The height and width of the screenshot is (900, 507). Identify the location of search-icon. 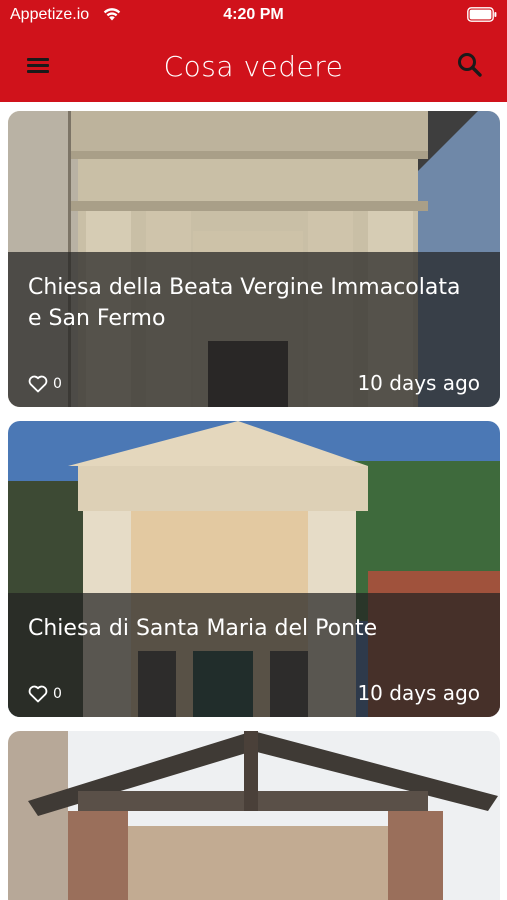
(470, 65).